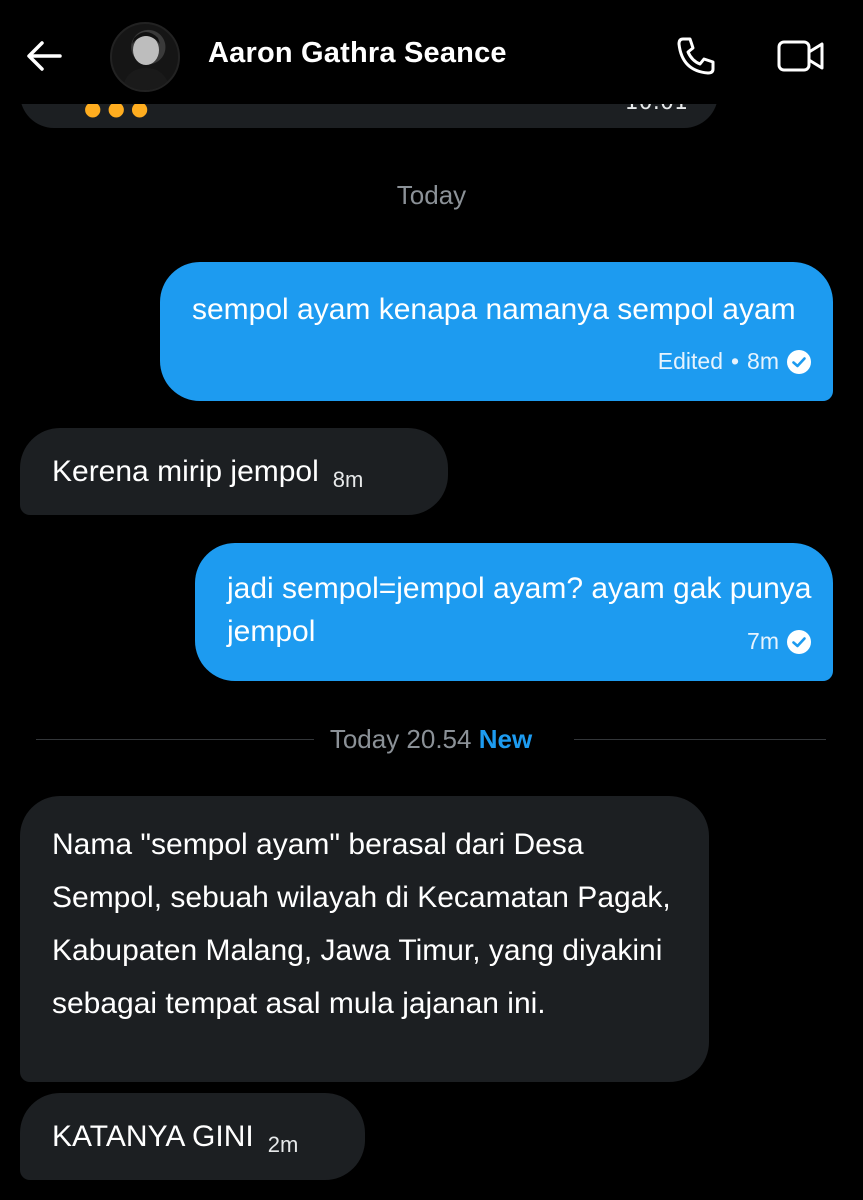  I want to click on new-messages-divider: Today 20.54 New, so click(431, 740).